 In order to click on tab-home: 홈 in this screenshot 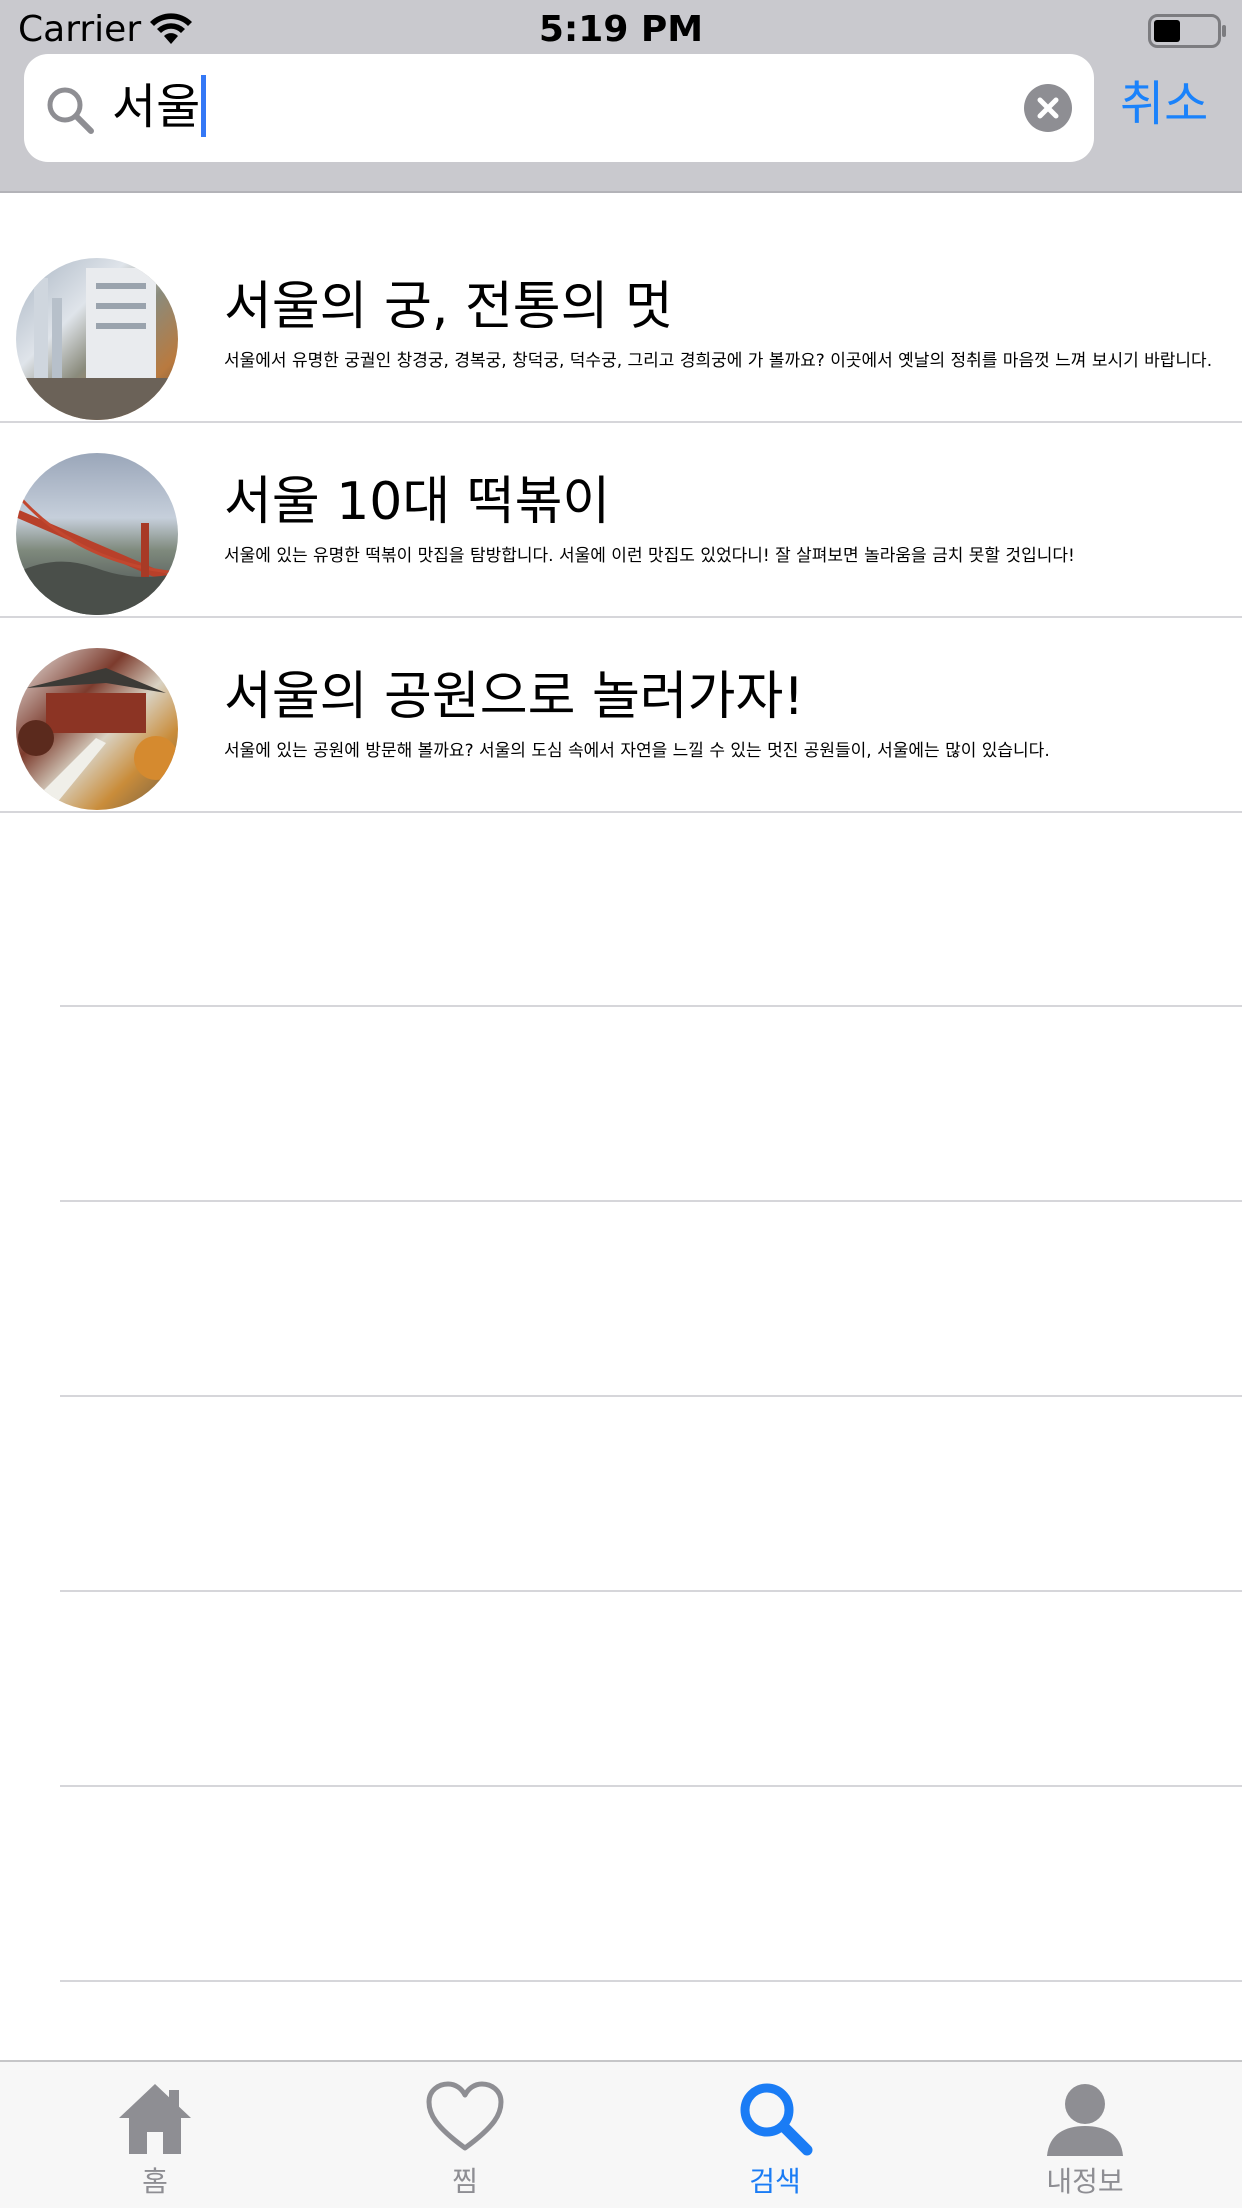, I will do `click(155, 2135)`.